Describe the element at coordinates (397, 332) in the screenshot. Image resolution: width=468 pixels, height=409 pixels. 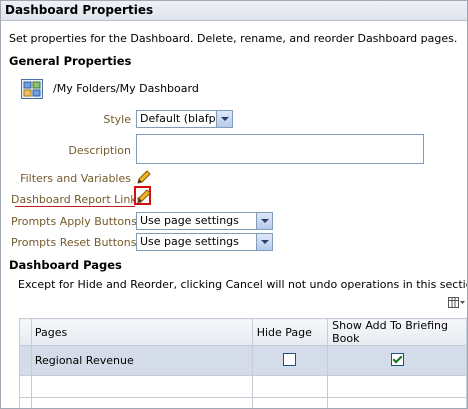
I see `column-header-briefing-book: Show Add To Briefing Book` at that location.